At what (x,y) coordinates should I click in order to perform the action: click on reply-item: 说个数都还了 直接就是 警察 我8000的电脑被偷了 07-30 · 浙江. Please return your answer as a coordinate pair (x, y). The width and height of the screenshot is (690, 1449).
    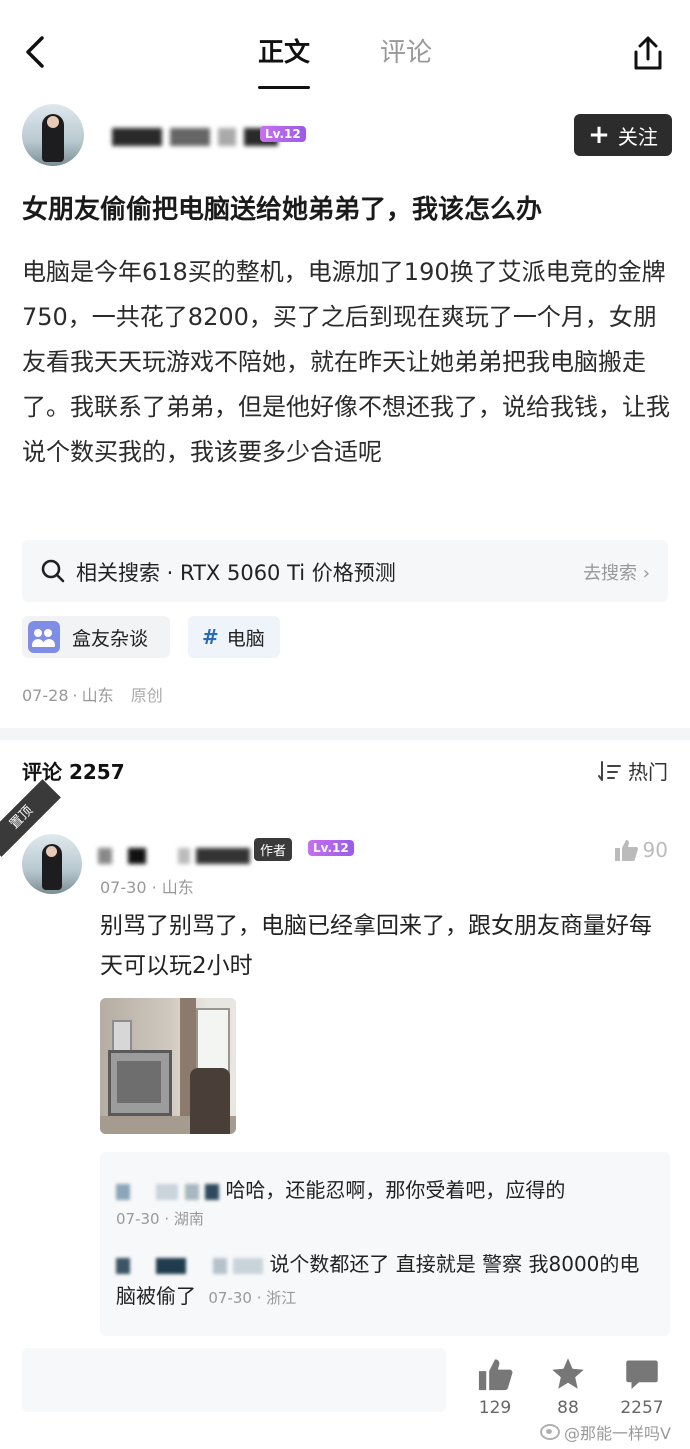
    Looking at the image, I should click on (386, 1281).